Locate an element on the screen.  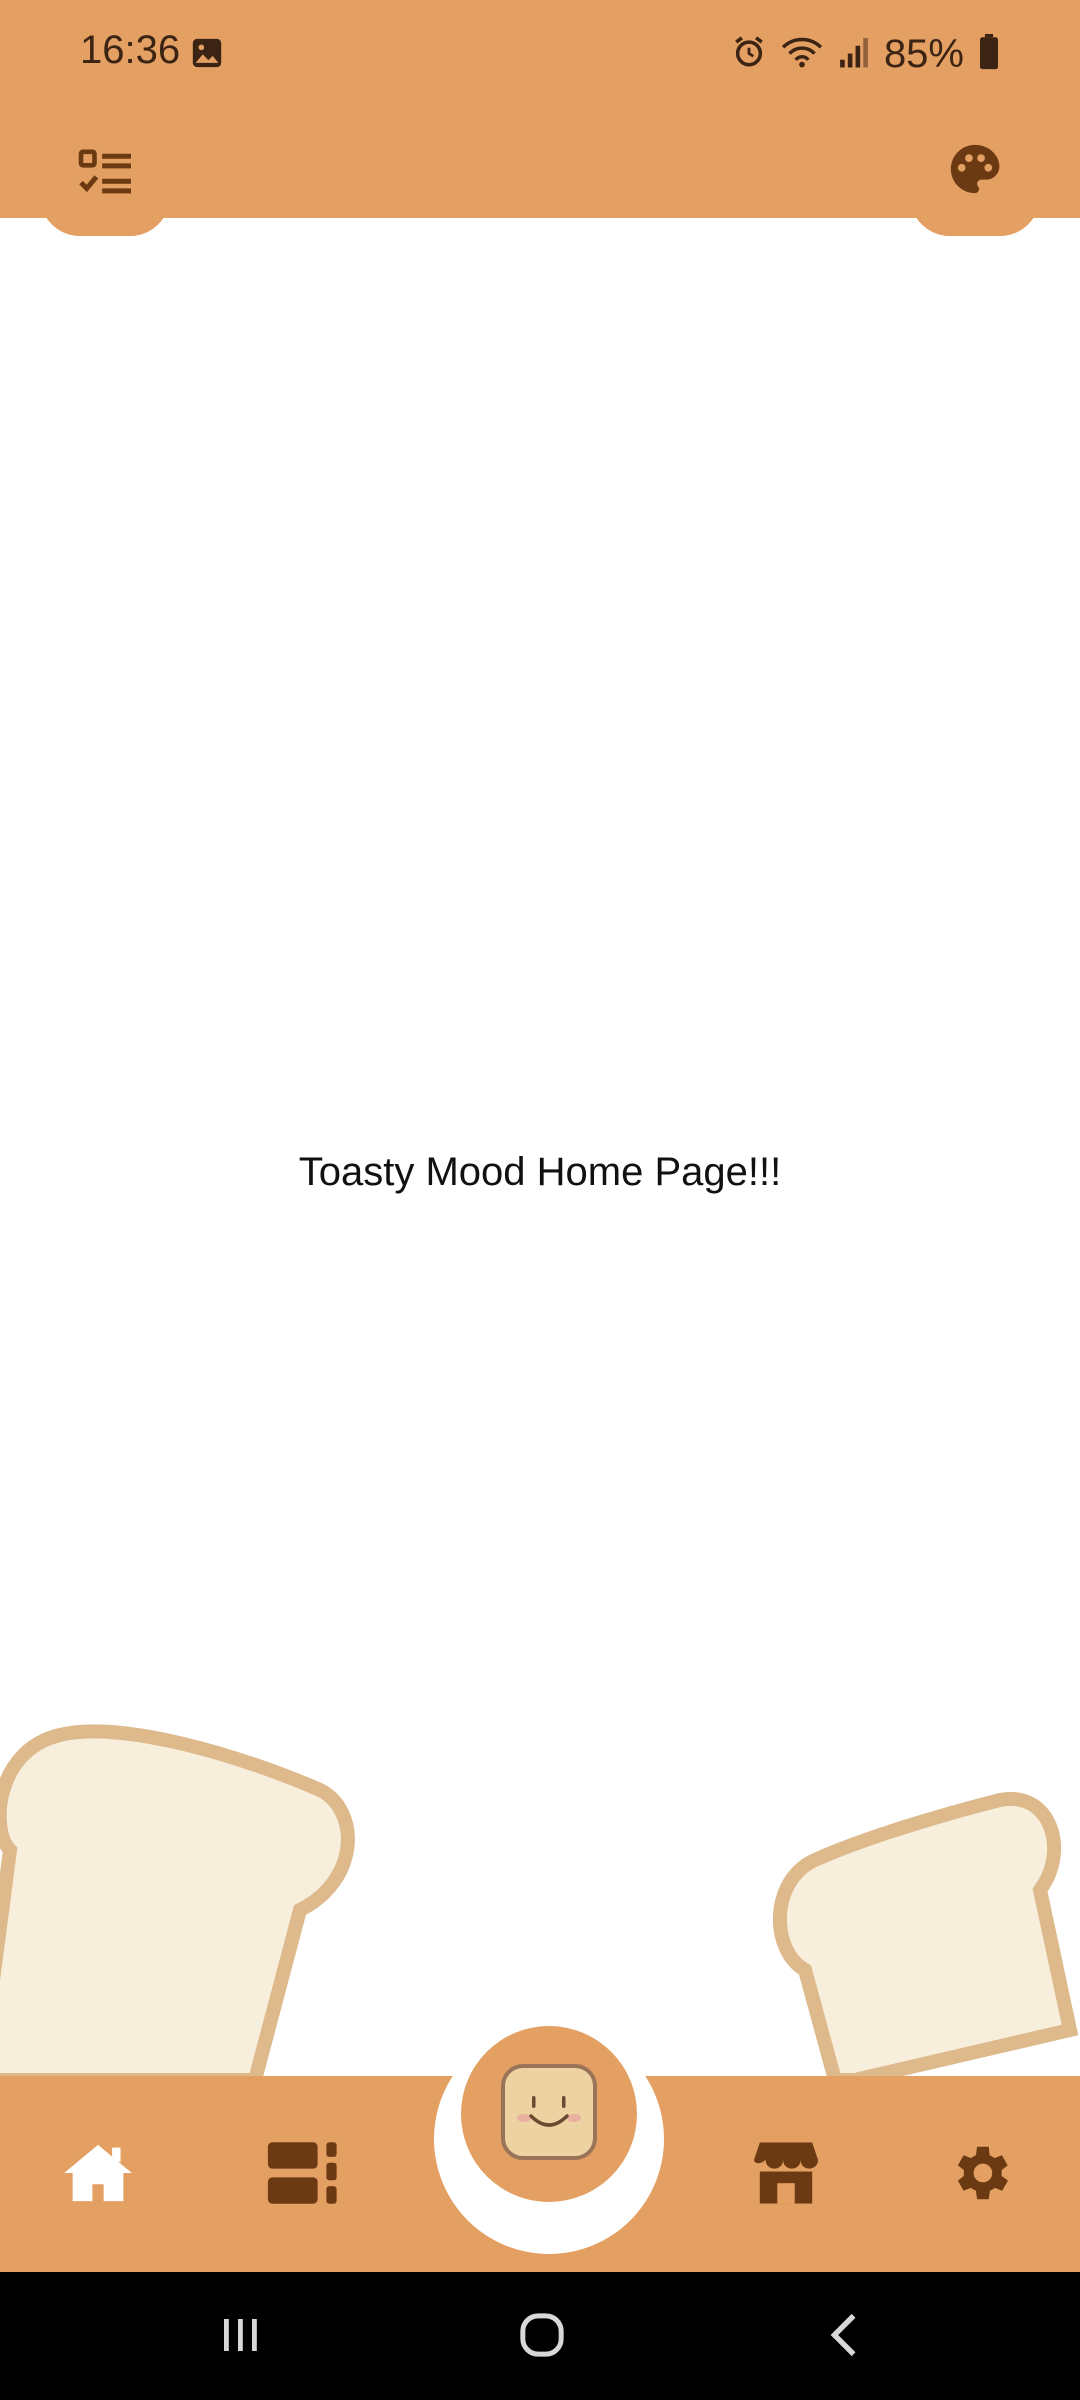
toast-left-illustration is located at coordinates (177, 1902).